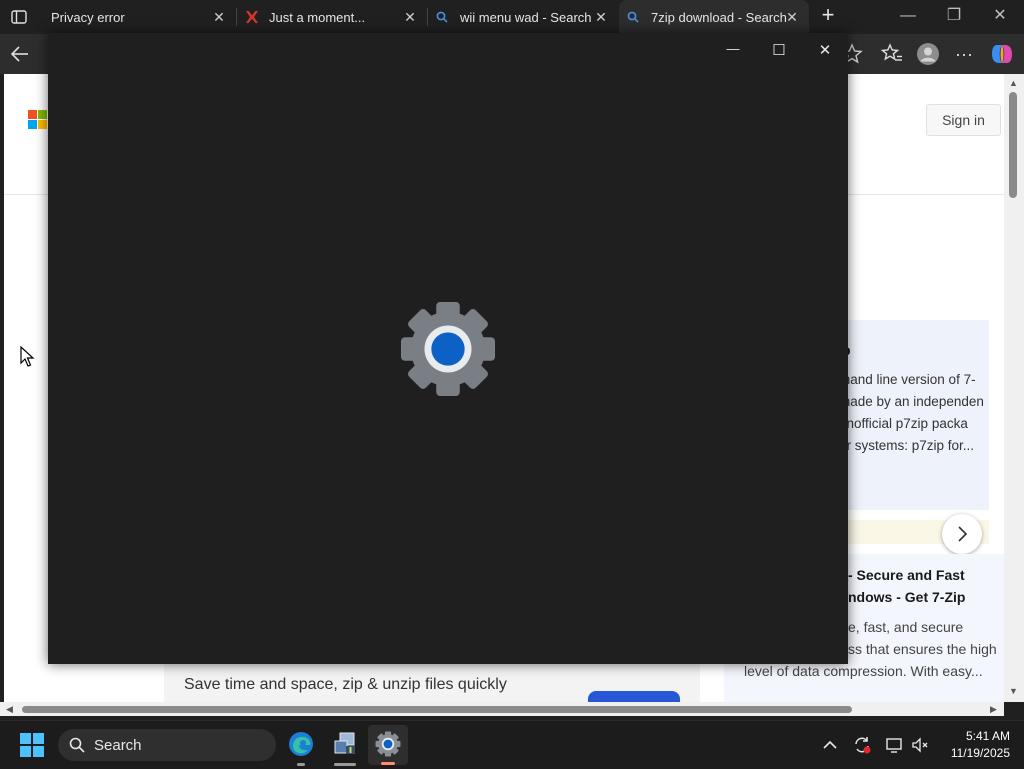 This screenshot has height=769, width=1024. What do you see at coordinates (512, 744) in the screenshot?
I see `taskbar: Search 5:41 AM 11/19/2025` at bounding box center [512, 744].